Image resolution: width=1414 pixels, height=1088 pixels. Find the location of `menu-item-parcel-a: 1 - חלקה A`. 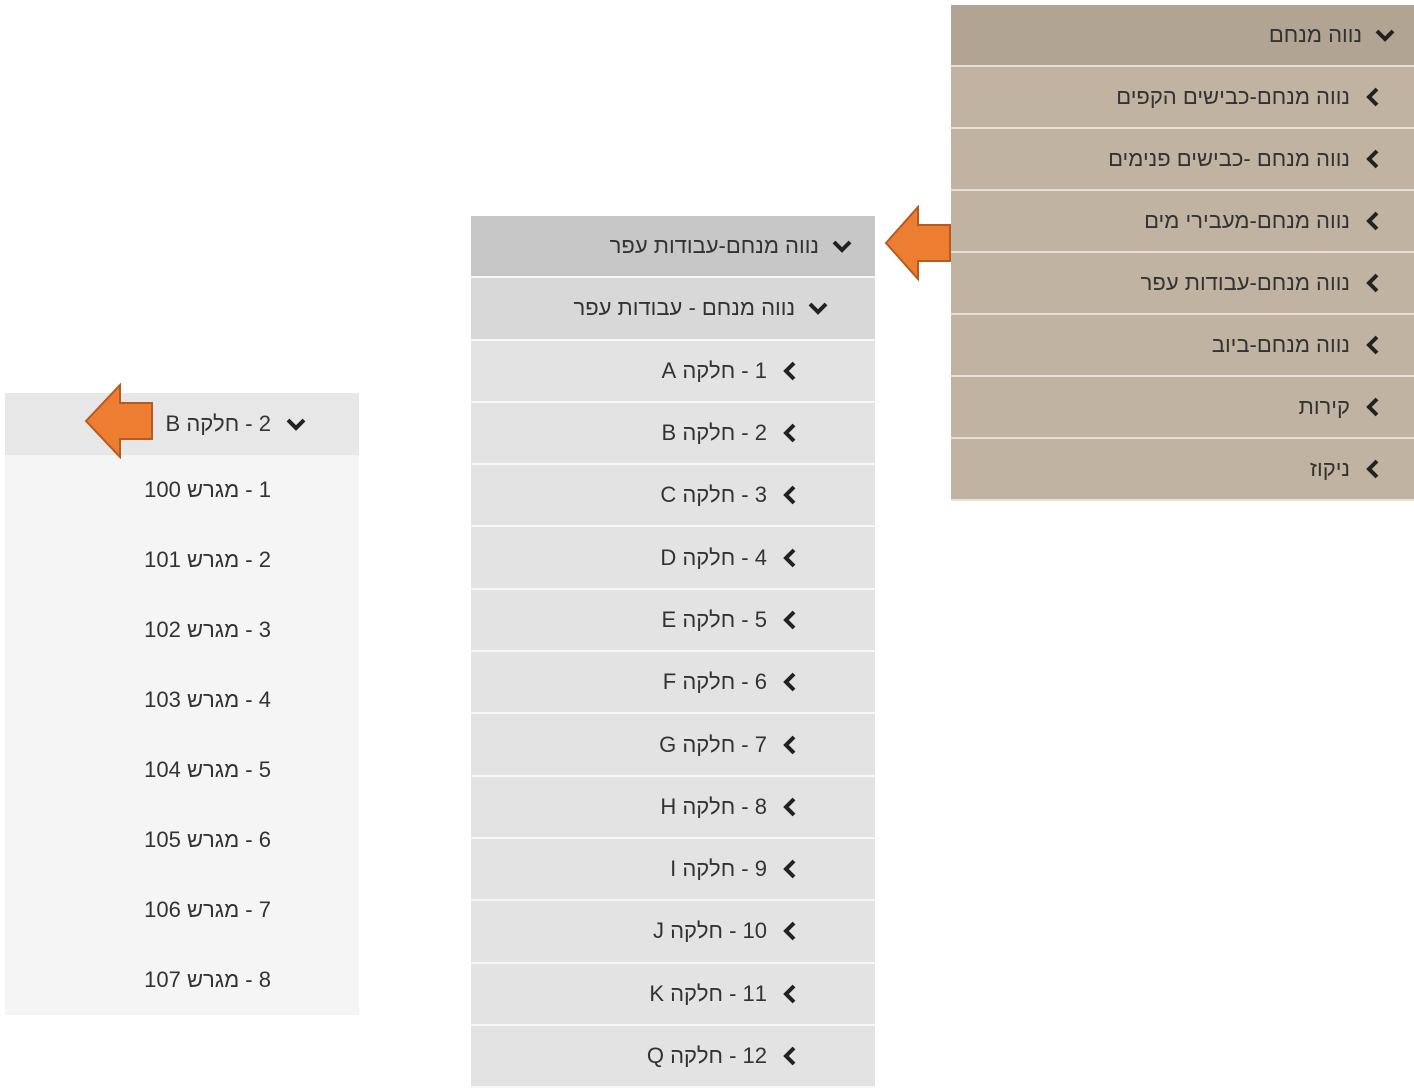

menu-item-parcel-a: 1 - חלקה A is located at coordinates (673, 371).